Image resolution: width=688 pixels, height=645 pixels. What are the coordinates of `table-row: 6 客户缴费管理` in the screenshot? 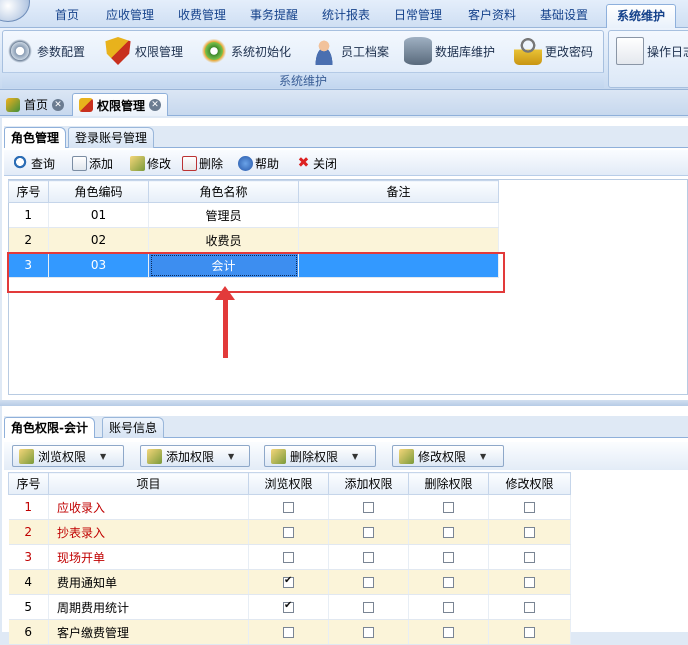 It's located at (289, 632).